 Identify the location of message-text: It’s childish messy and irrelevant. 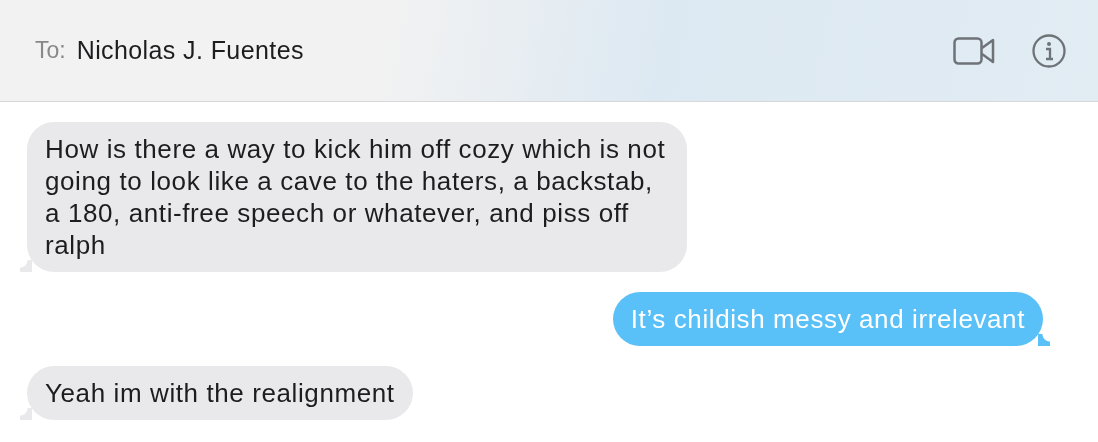
(827, 319).